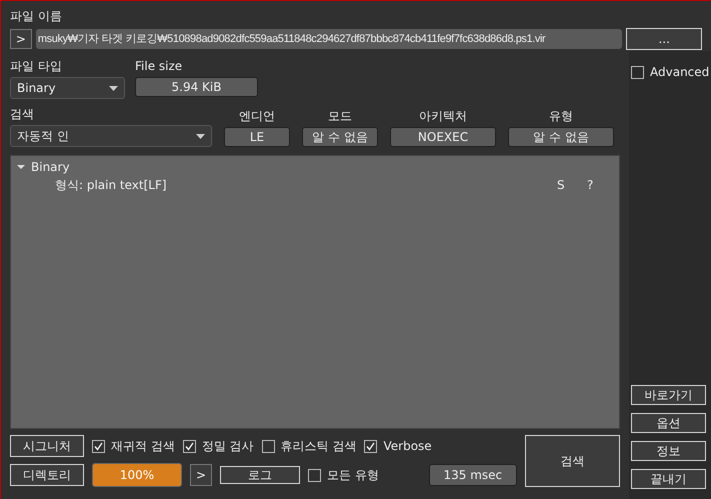 The image size is (711, 499). What do you see at coordinates (472, 475) in the screenshot?
I see `elapsed-time: 135 msec` at bounding box center [472, 475].